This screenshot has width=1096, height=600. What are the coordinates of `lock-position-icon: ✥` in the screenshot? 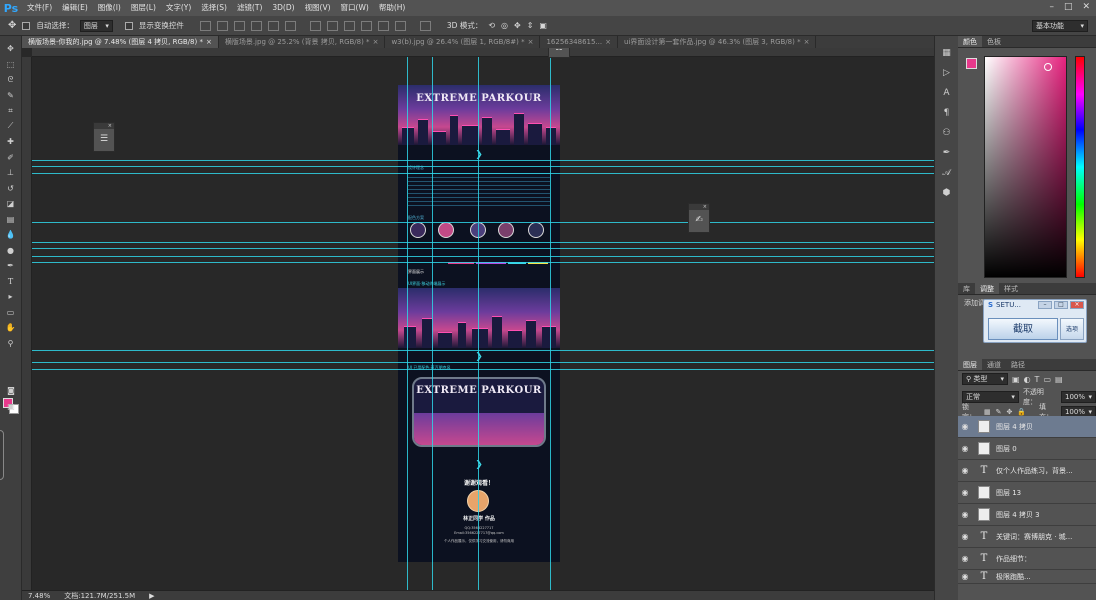 It's located at (1009, 412).